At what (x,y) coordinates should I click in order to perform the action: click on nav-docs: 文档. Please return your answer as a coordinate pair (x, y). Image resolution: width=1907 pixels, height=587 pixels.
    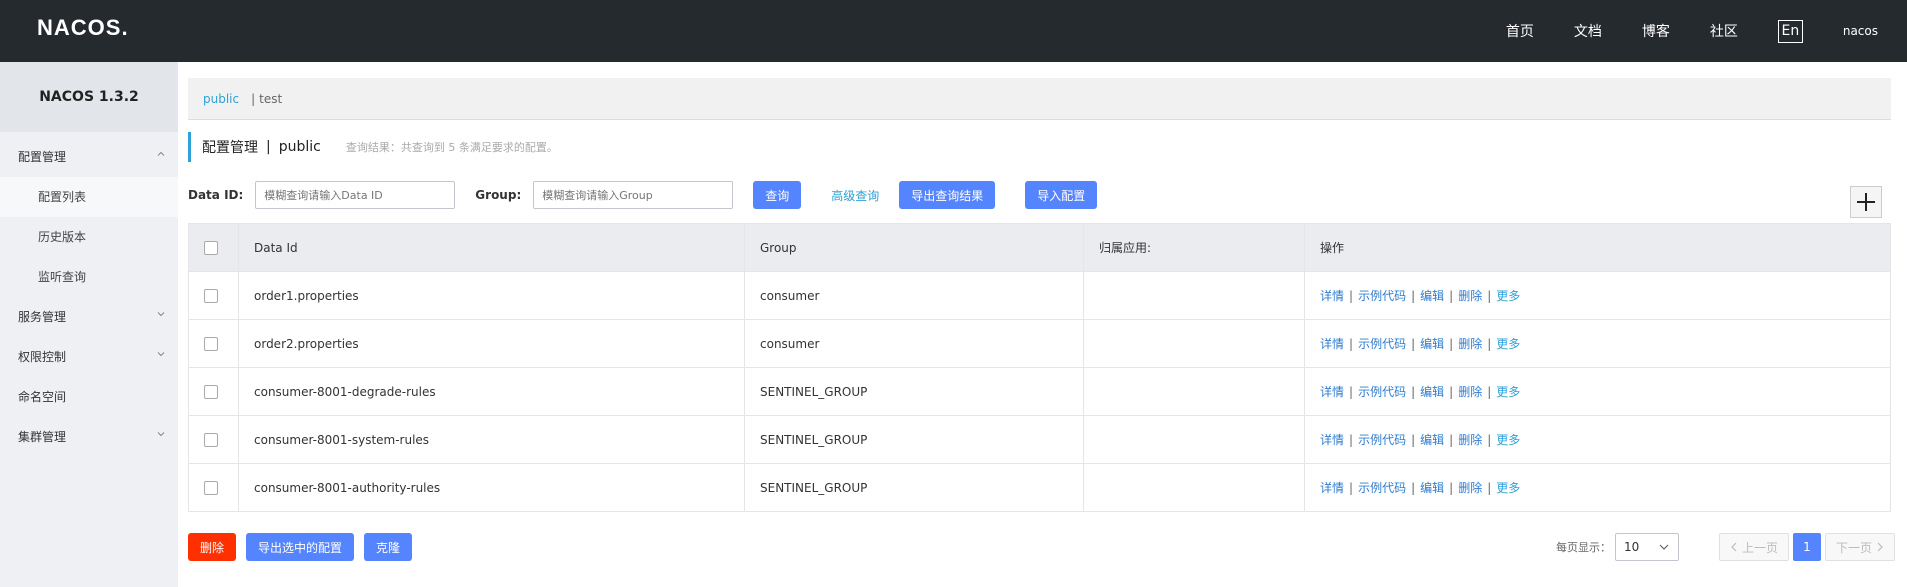
    Looking at the image, I should click on (1588, 31).